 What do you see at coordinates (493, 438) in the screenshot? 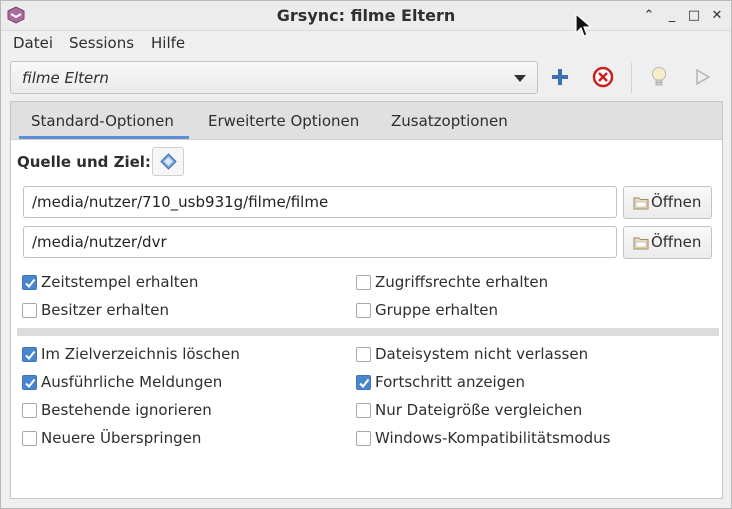
I see `label-windows-compat: Windows-Kompatibilitätsmodus` at bounding box center [493, 438].